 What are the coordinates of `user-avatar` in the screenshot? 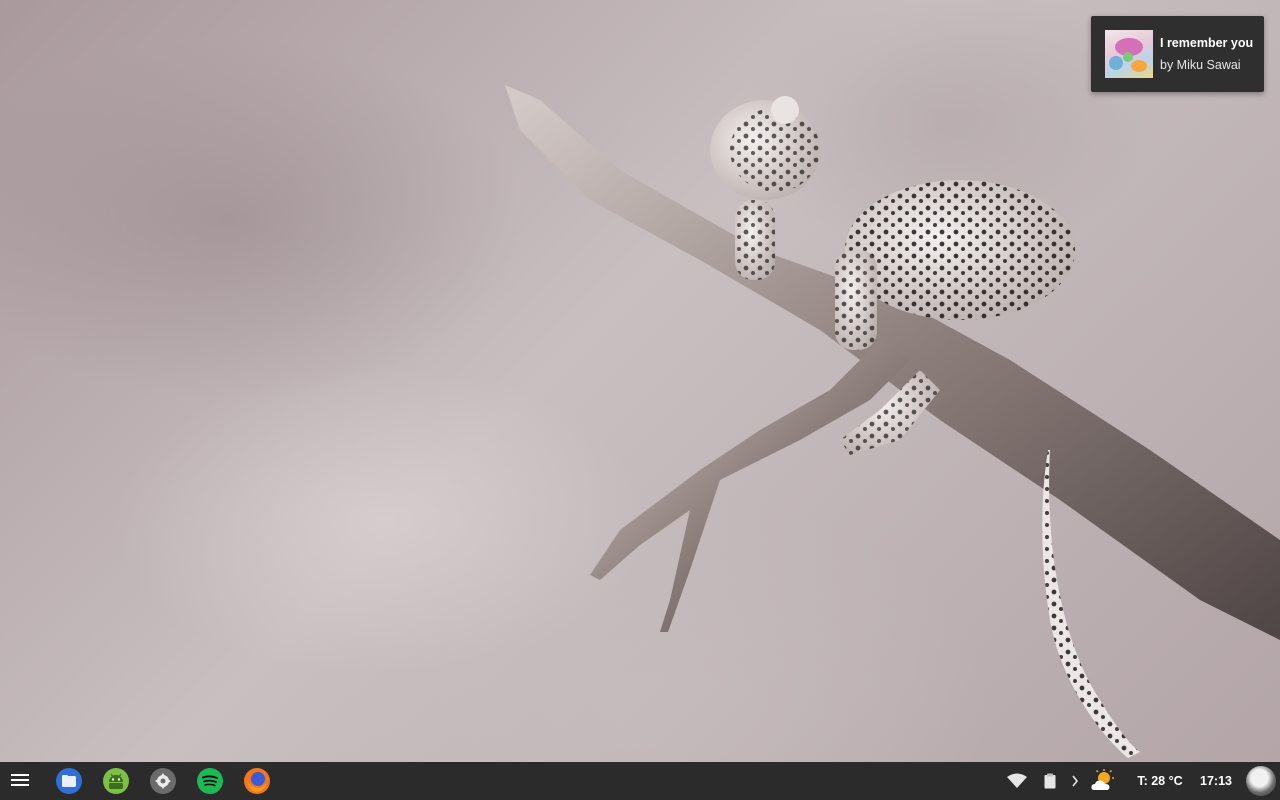 It's located at (1261, 781).